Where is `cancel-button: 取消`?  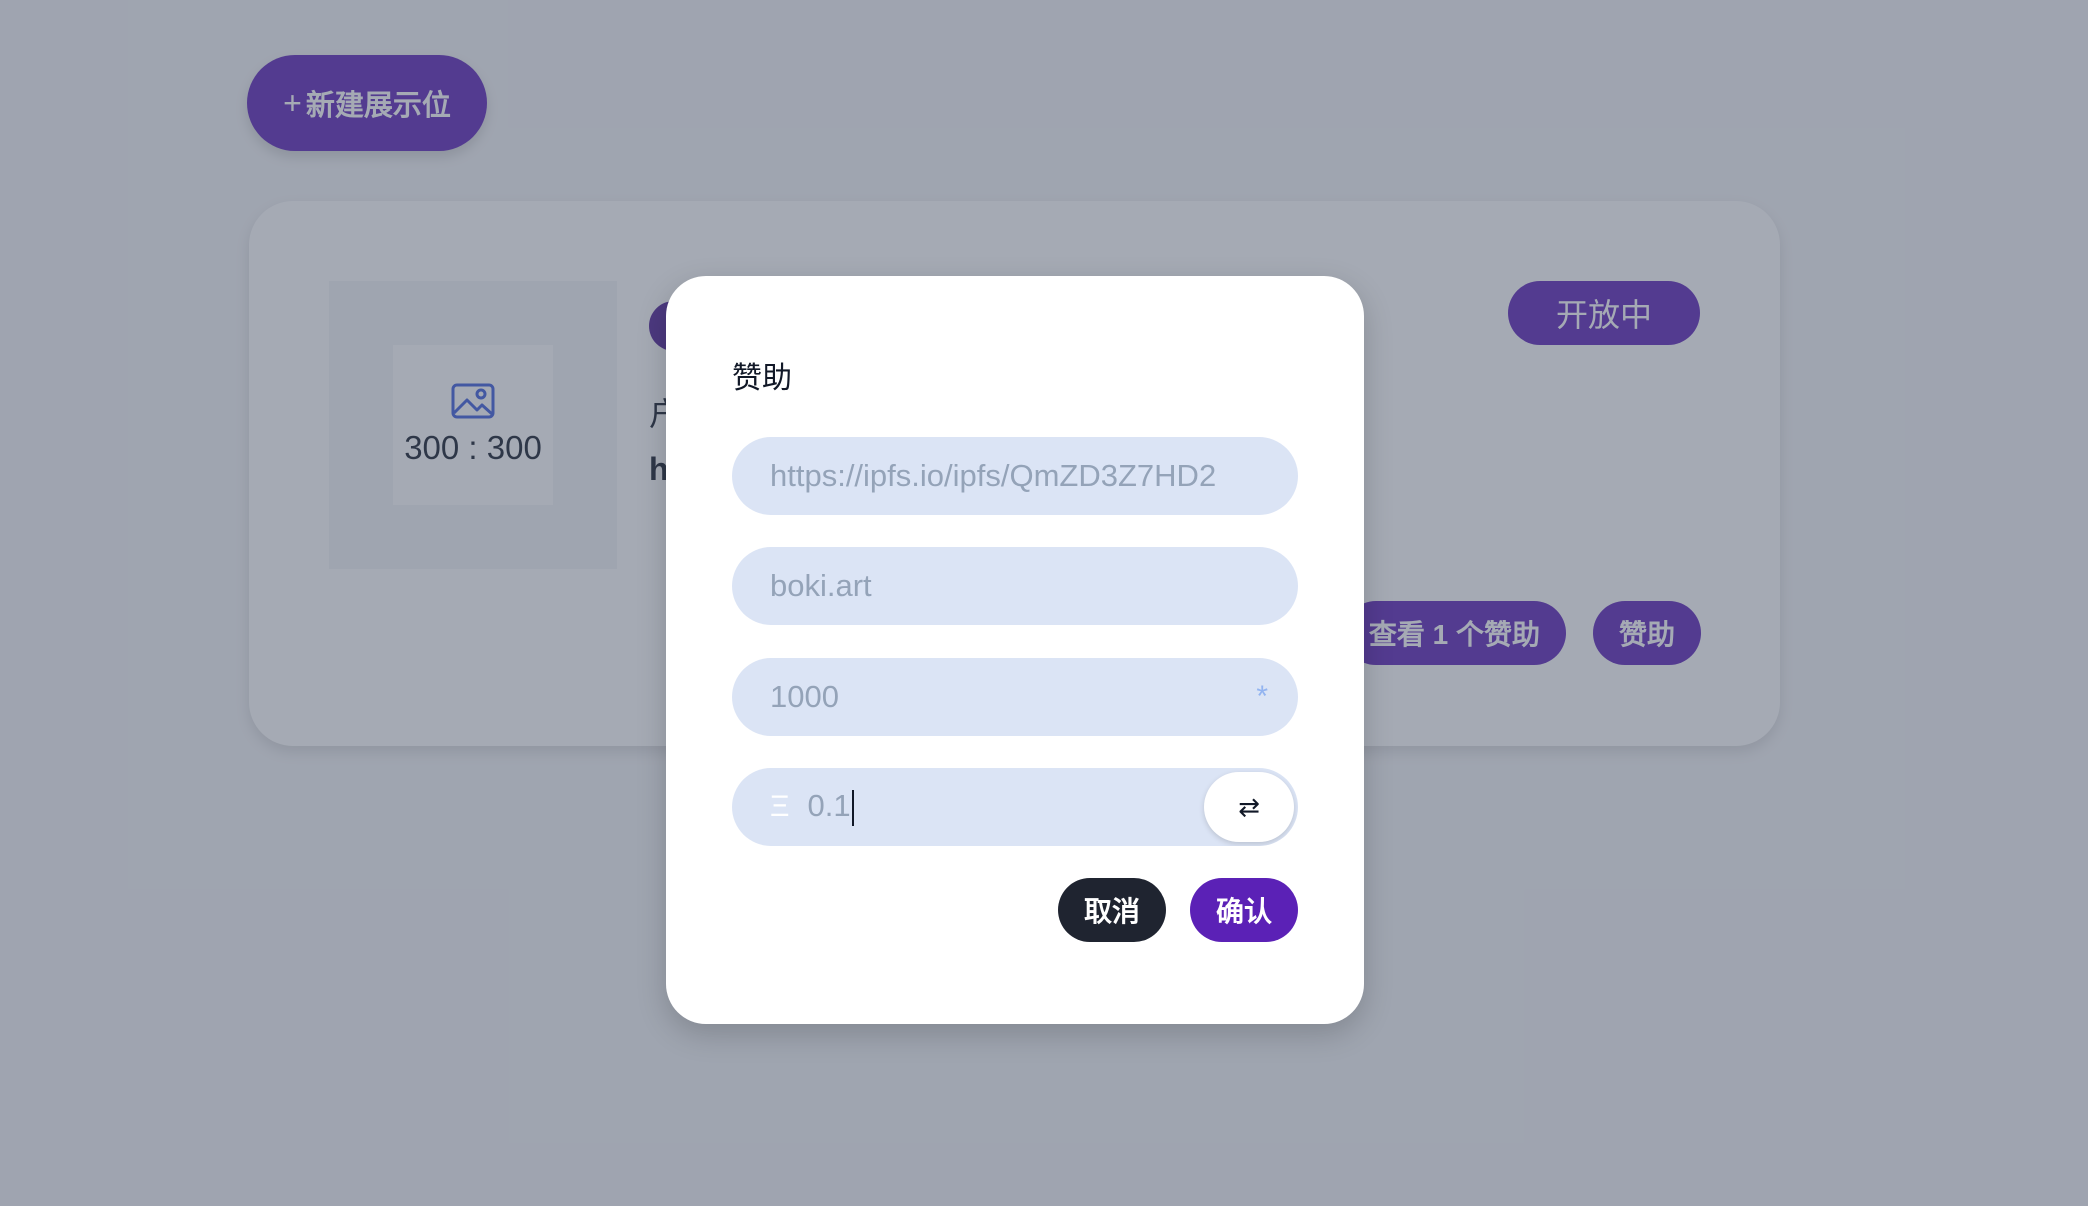
cancel-button: 取消 is located at coordinates (1112, 910).